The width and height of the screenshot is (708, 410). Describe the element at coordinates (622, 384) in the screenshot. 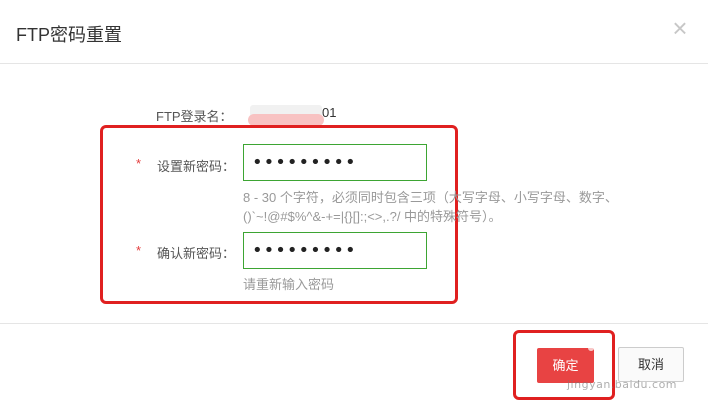

I see `watermark-text: jingyan.baidu.com` at that location.